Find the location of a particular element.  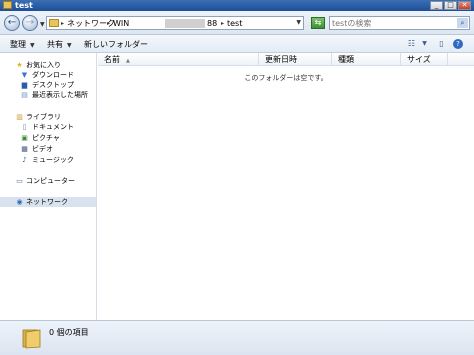

breadcrumb-test: test is located at coordinates (234, 23).